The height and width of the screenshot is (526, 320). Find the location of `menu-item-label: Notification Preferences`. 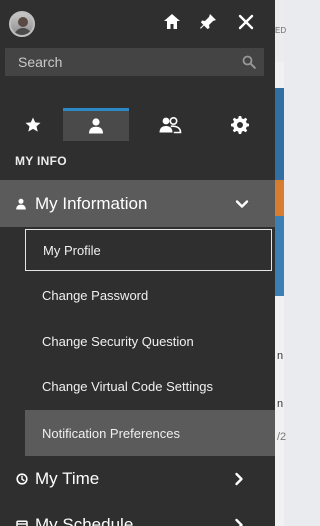

menu-item-label: Notification Preferences is located at coordinates (111, 433).